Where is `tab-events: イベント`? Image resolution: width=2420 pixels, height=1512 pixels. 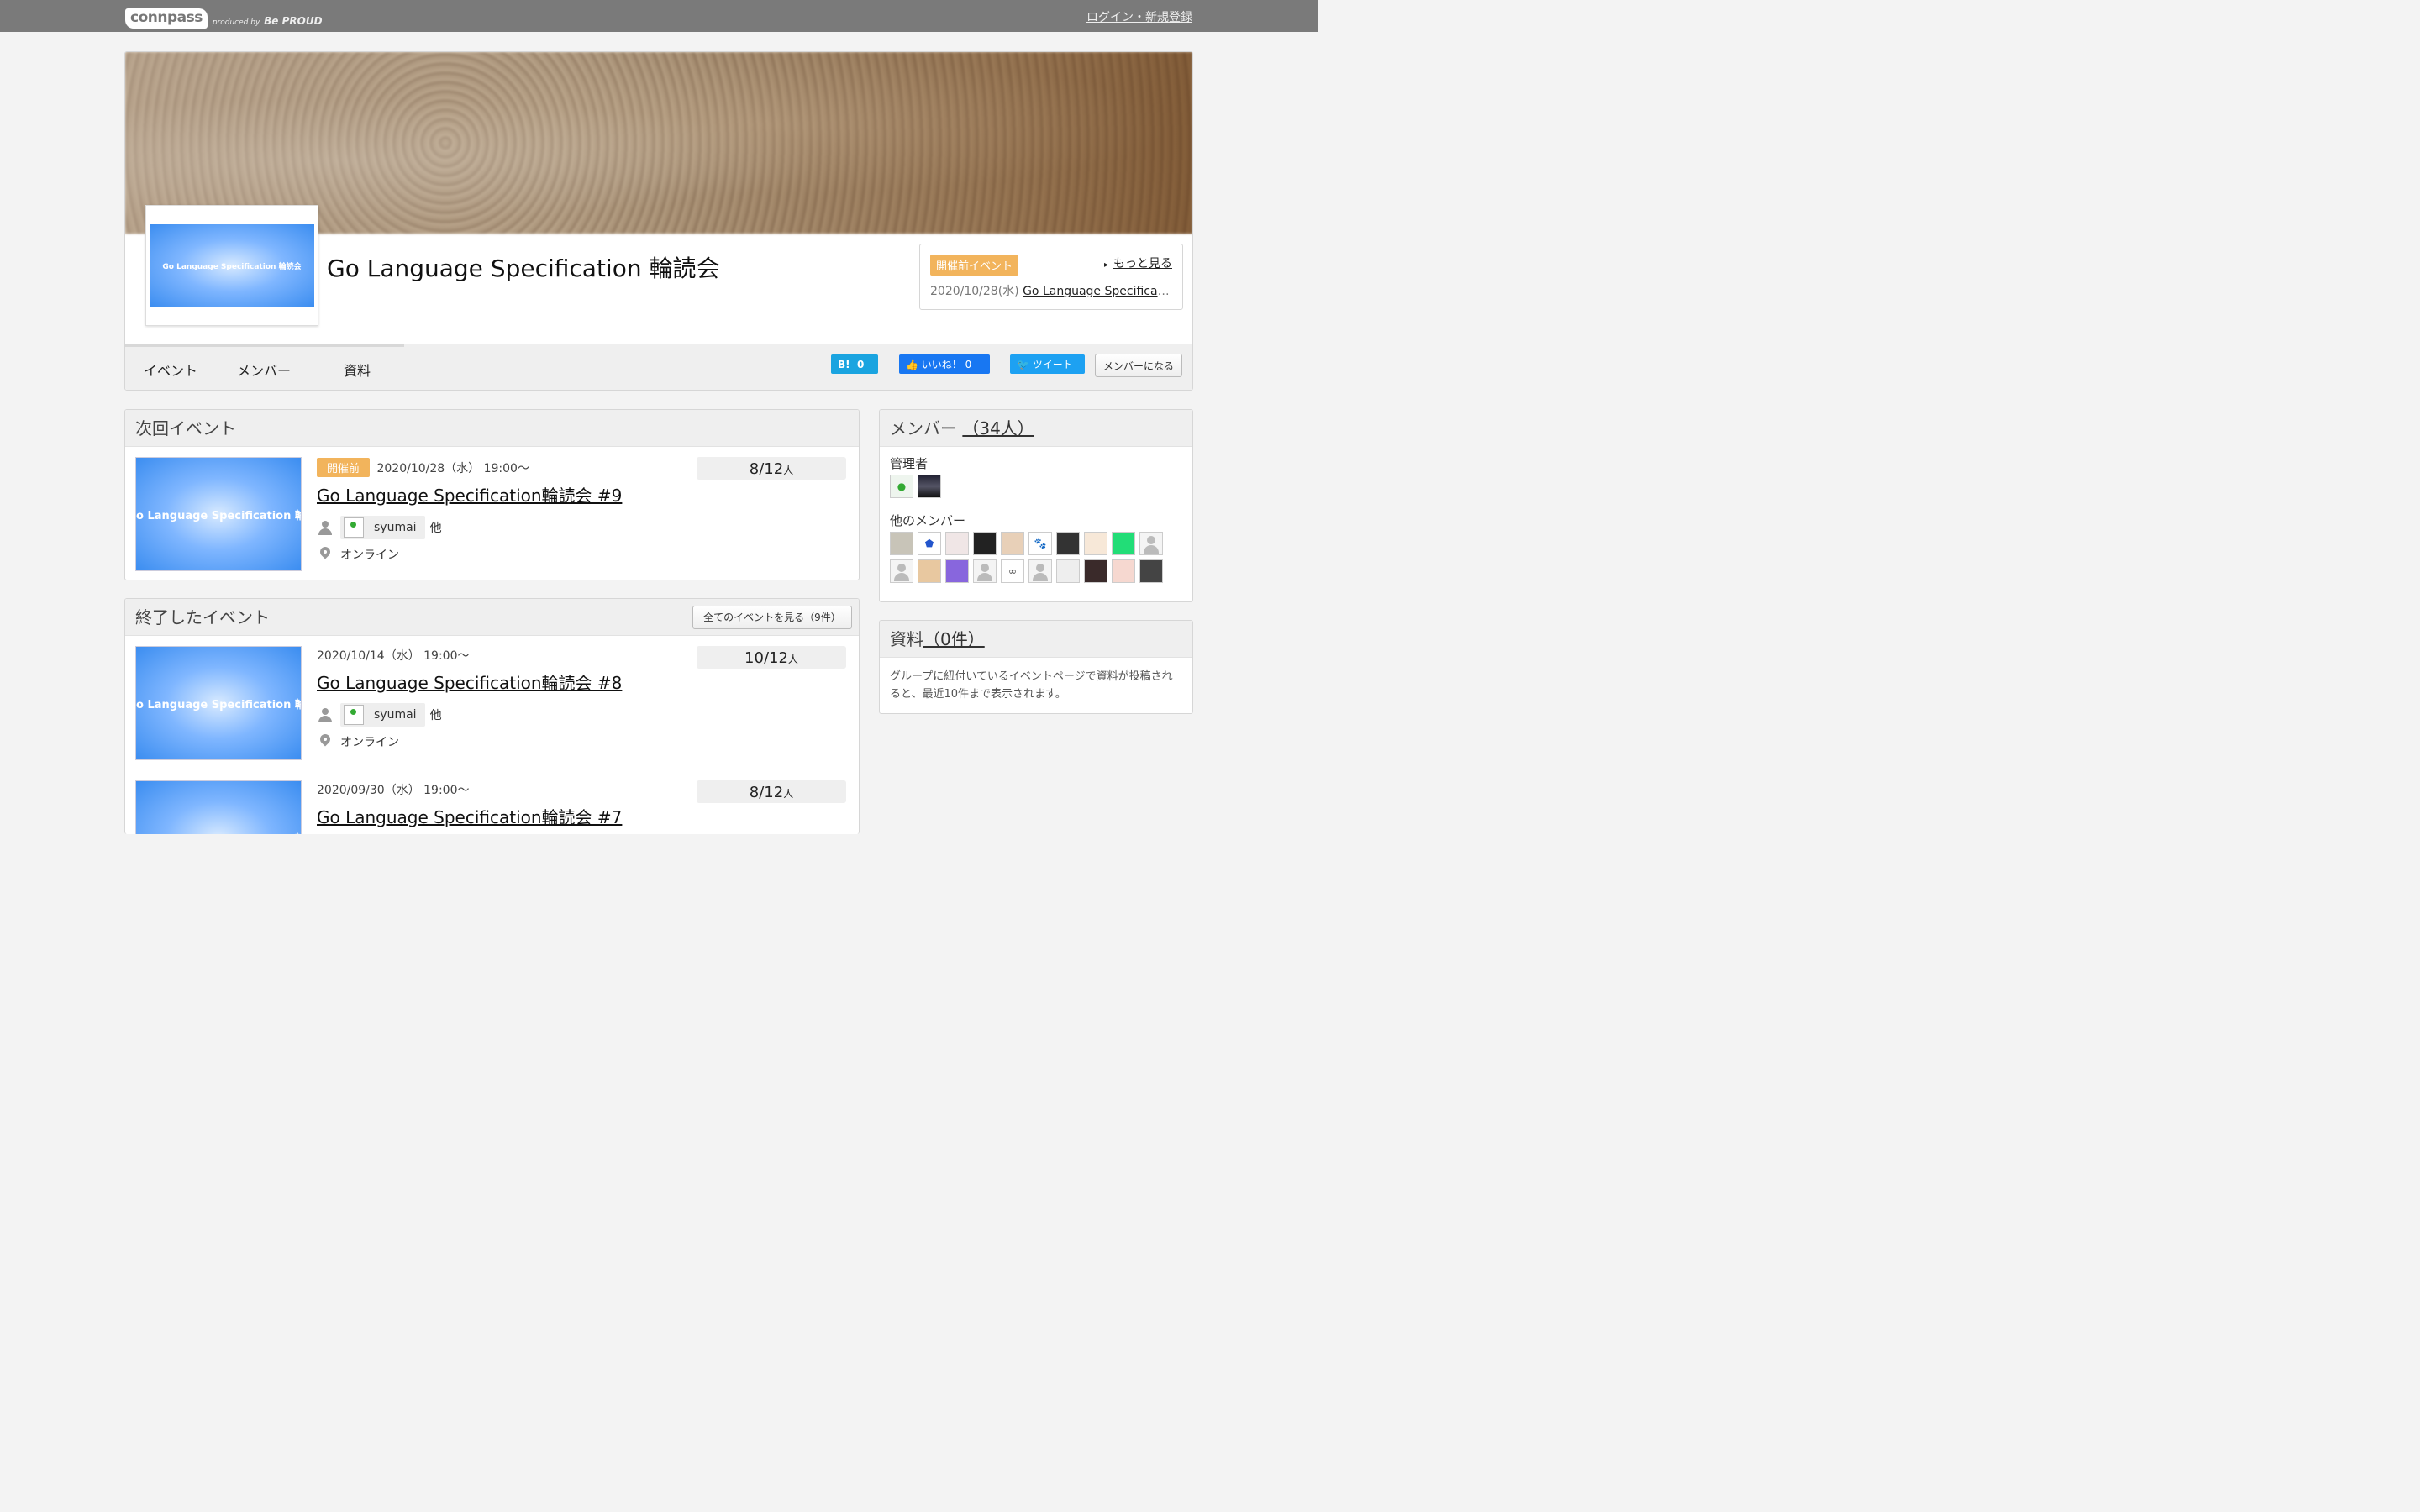 tab-events: イベント is located at coordinates (170, 370).